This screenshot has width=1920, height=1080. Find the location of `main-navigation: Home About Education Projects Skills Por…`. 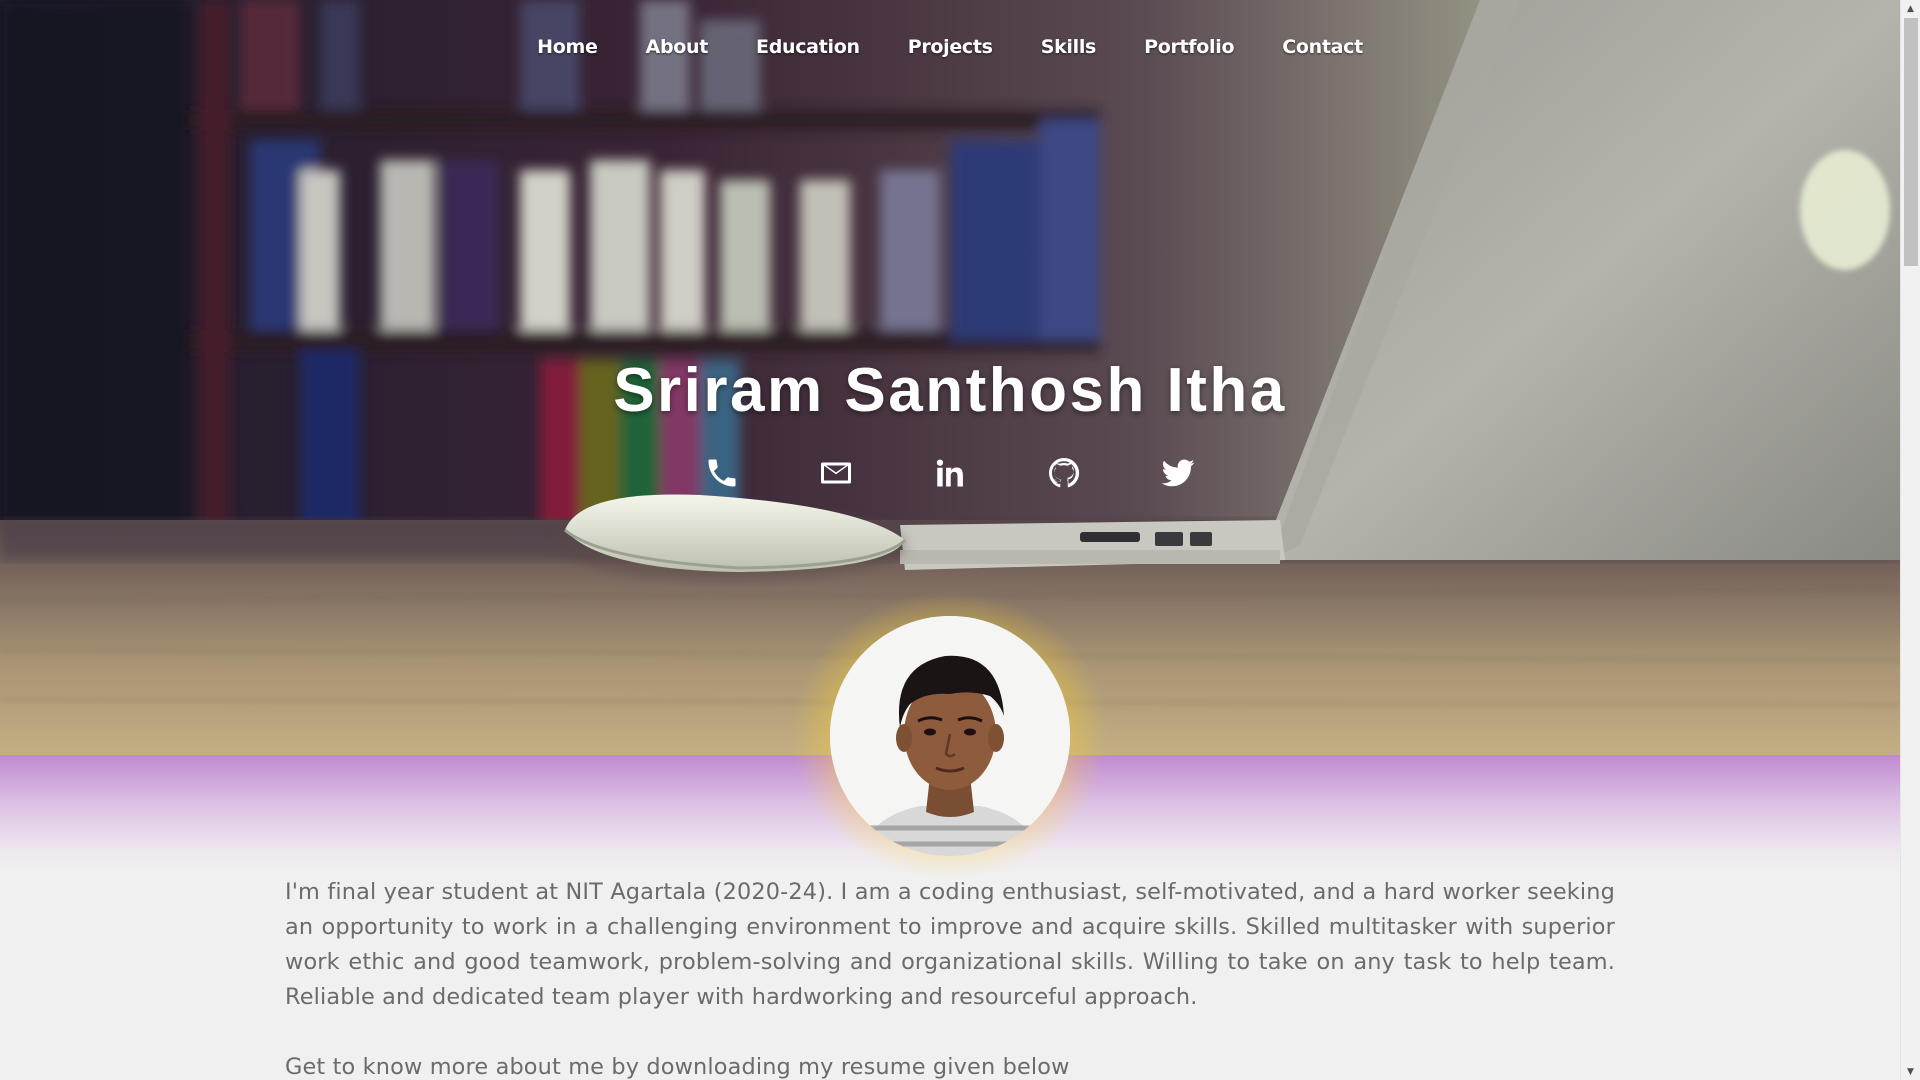

main-navigation: Home About Education Projects Skills Por… is located at coordinates (950, 47).